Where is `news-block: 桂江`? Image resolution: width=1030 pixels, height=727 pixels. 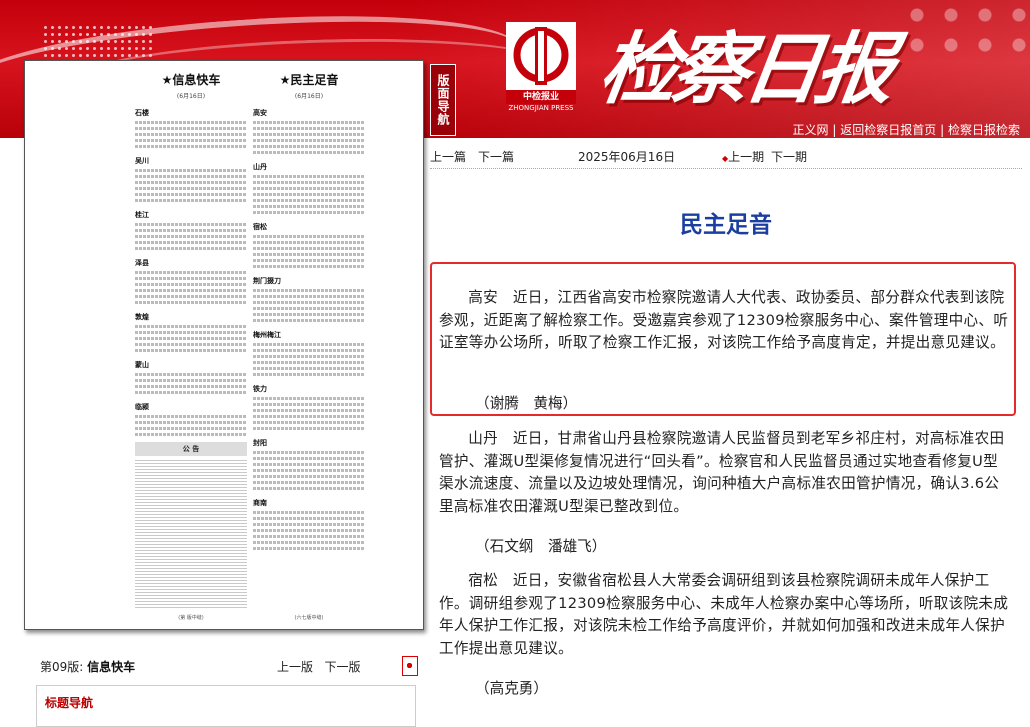
news-block: 桂江 is located at coordinates (191, 230).